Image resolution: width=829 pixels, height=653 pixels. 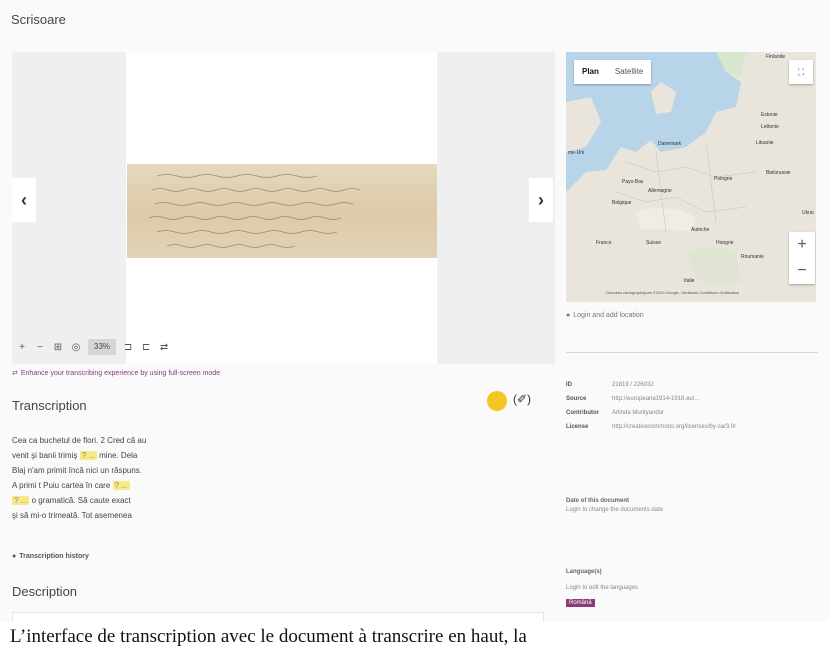 I want to click on history-icon: ●, so click(x=14, y=556).